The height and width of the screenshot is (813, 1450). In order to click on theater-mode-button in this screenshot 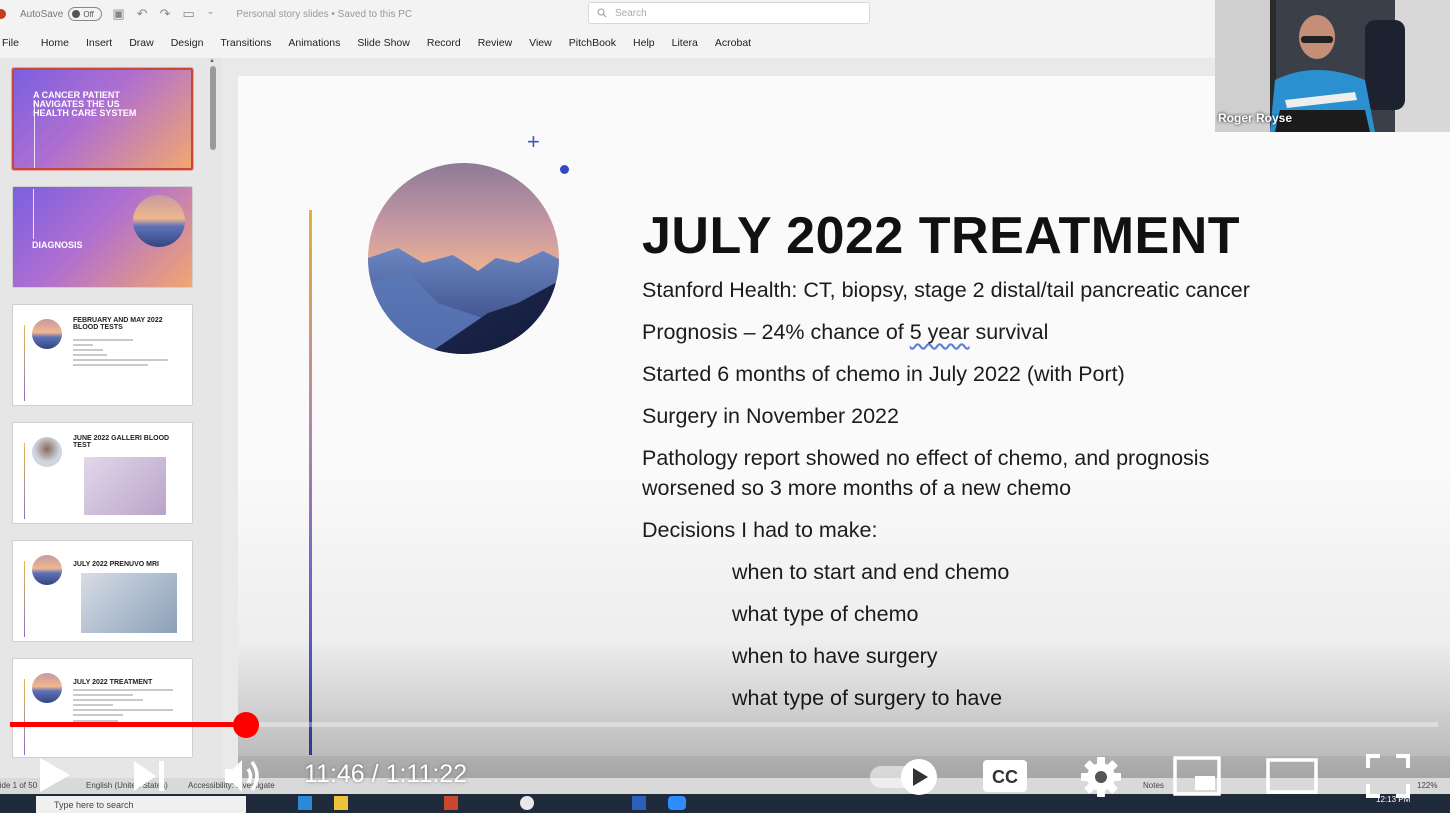, I will do `click(1292, 778)`.